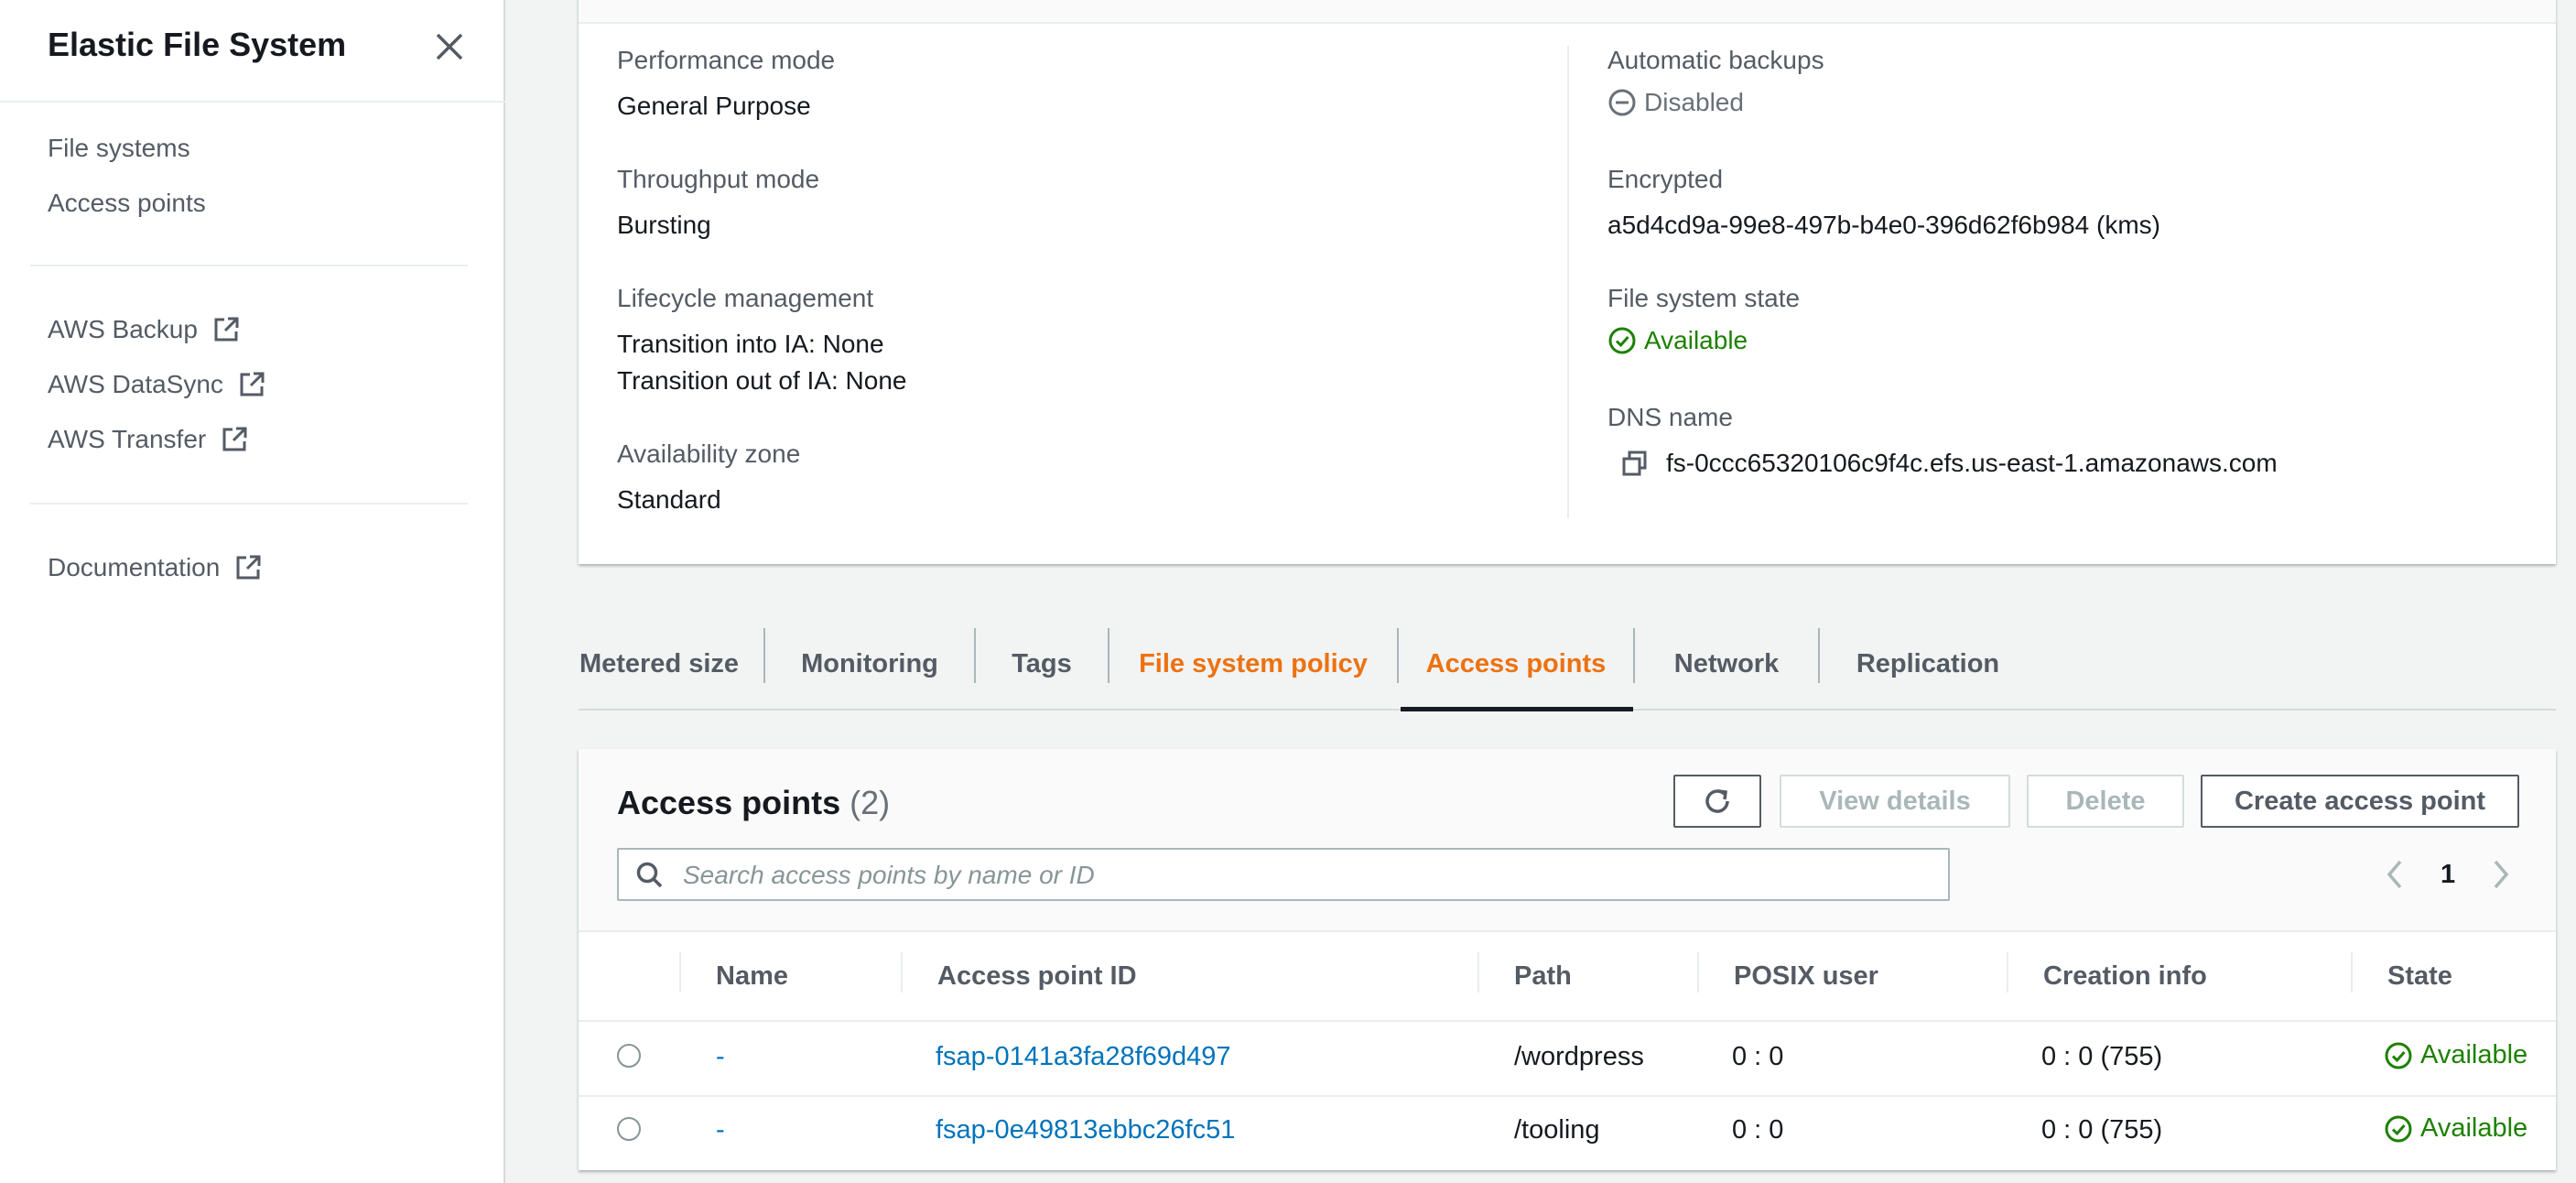 Image resolution: width=2576 pixels, height=1183 pixels. Describe the element at coordinates (1517, 709) in the screenshot. I see `active-tab-indicator` at that location.